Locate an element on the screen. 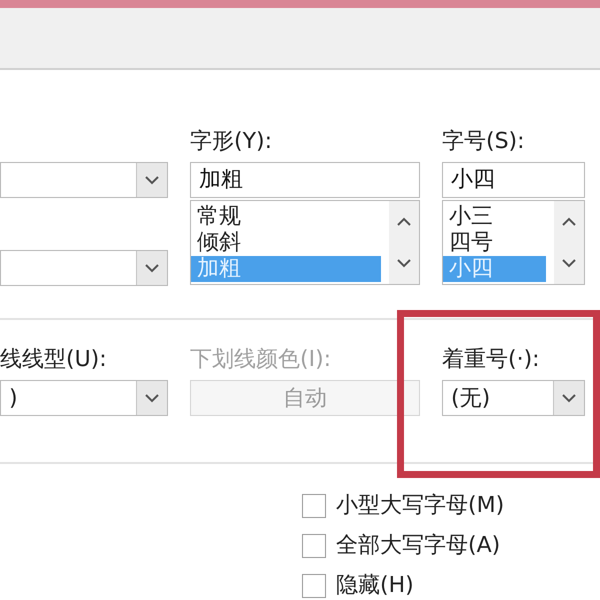  field-label: 字形(Y): is located at coordinates (232, 141).